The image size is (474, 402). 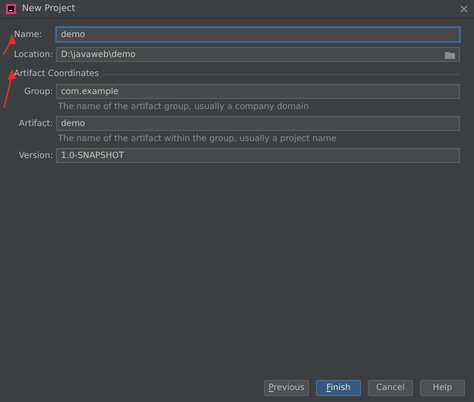 I want to click on field-label: Location:, so click(x=34, y=55).